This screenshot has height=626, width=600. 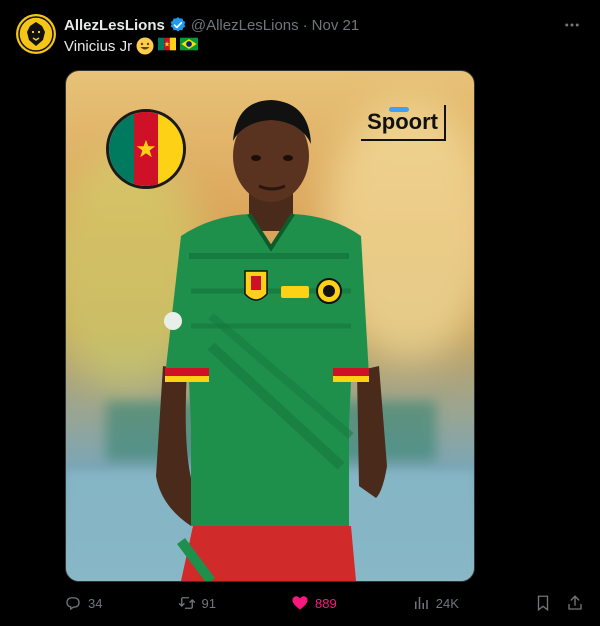 I want to click on lion-logo-icon, so click(x=36, y=34).